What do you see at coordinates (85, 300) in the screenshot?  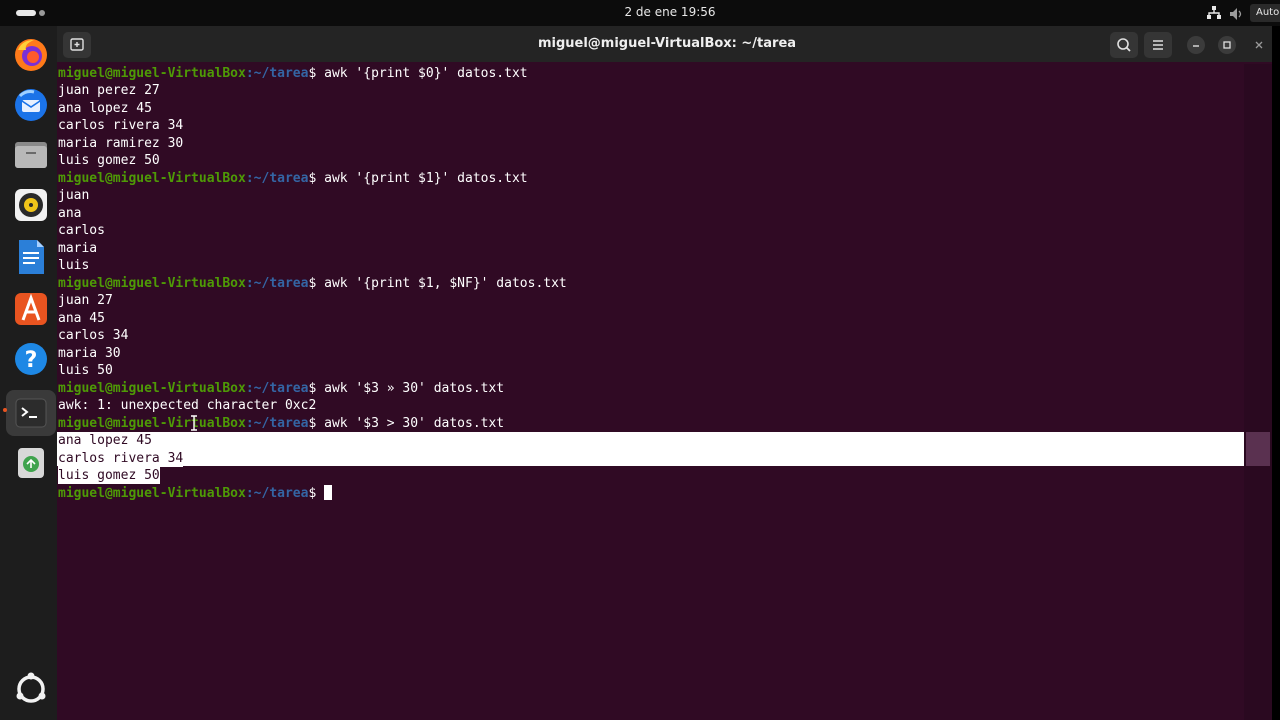 I see `output-line: juan 27` at bounding box center [85, 300].